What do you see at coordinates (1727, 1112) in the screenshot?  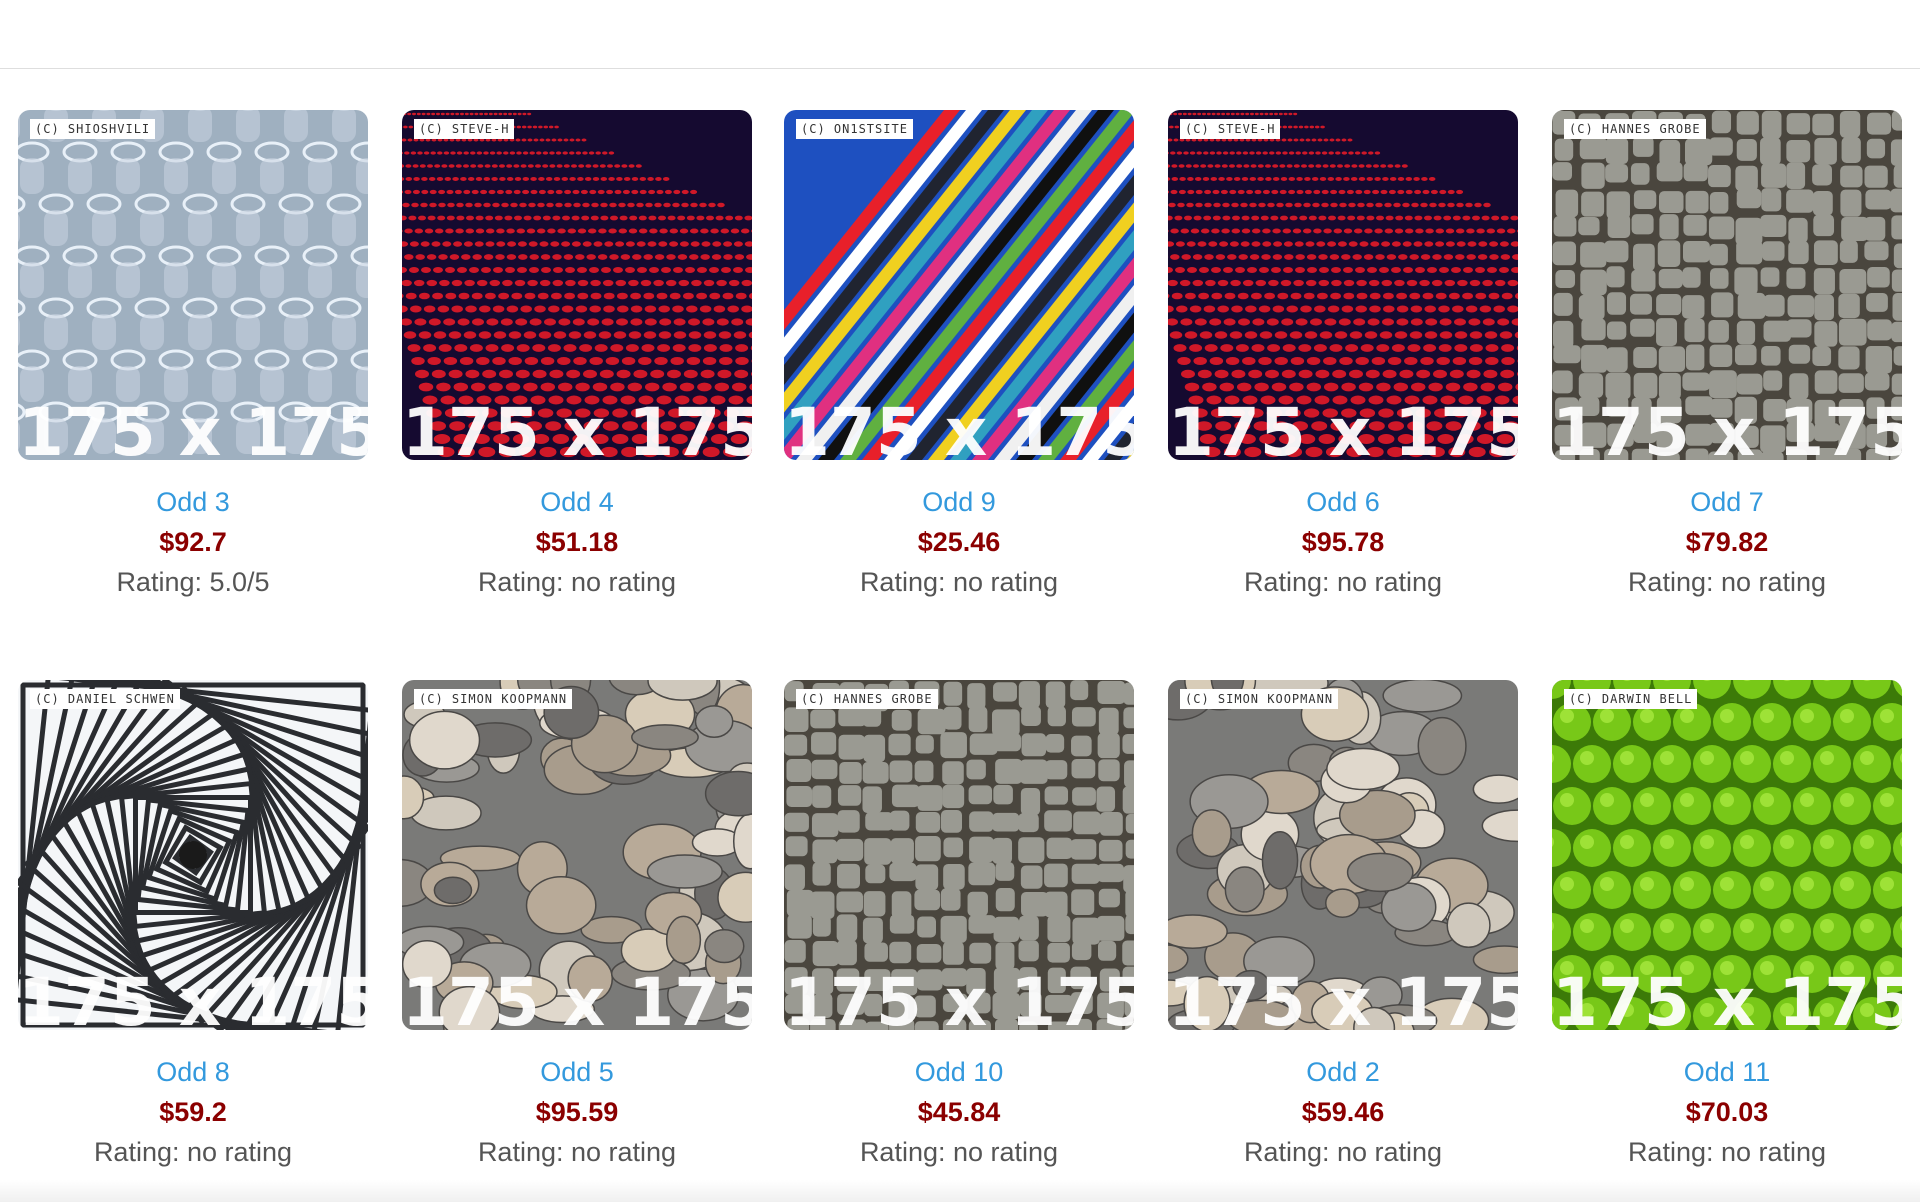 I see `product-price: $70.03` at bounding box center [1727, 1112].